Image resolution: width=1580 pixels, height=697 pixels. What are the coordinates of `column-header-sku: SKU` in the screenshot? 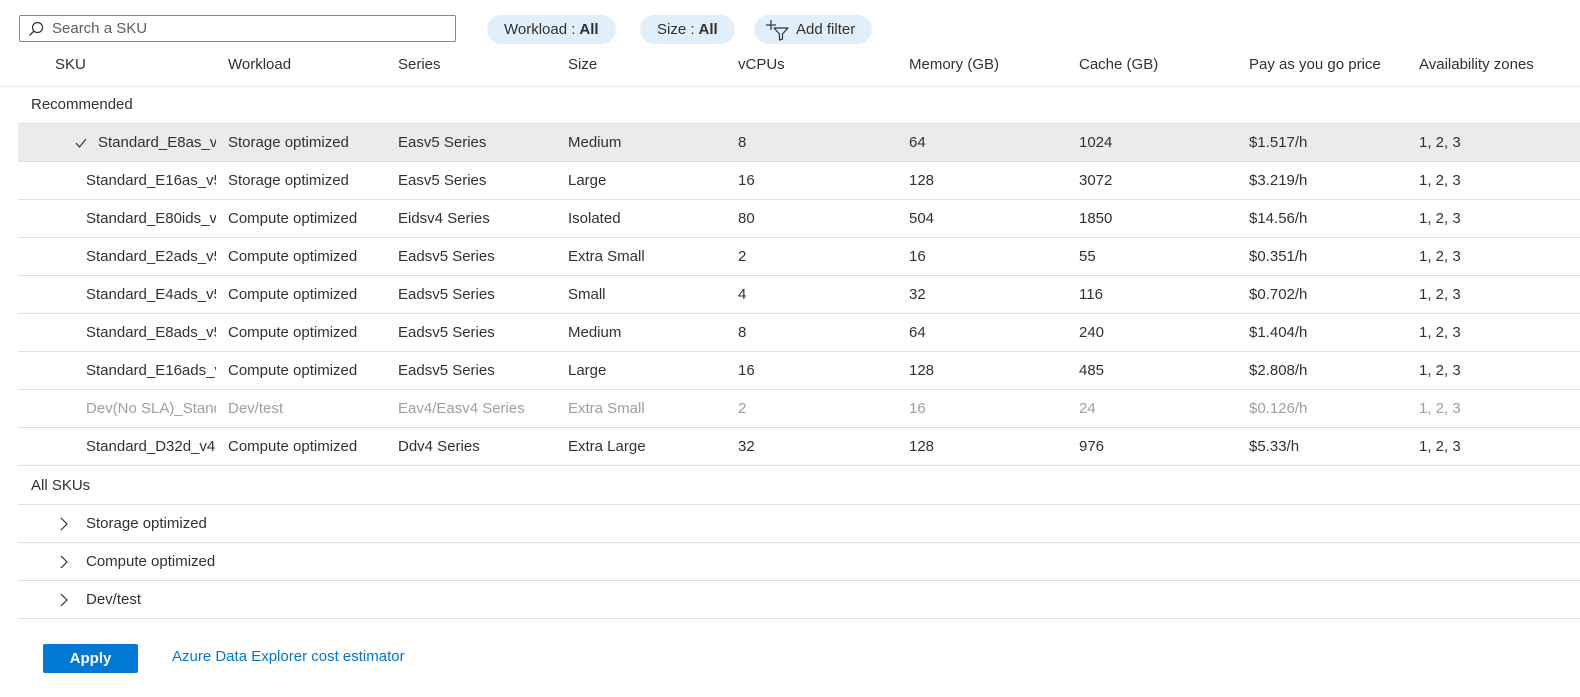 It's located at (70, 66).